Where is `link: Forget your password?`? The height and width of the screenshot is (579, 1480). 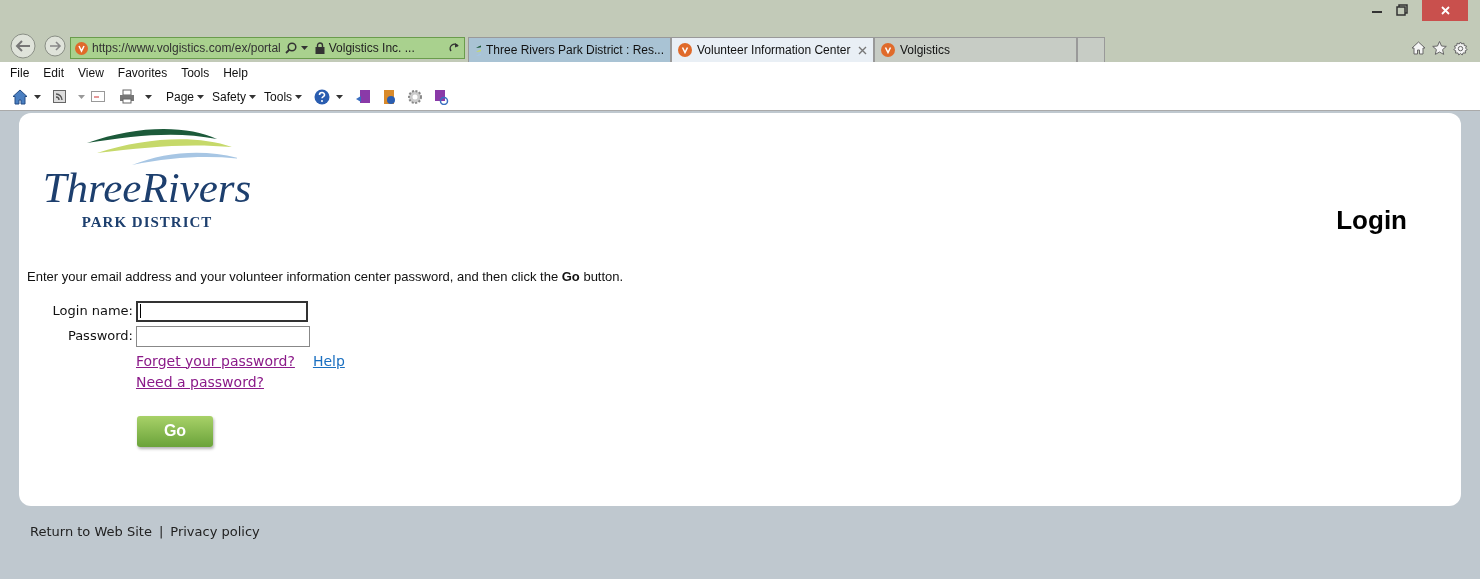 link: Forget your password? is located at coordinates (215, 361).